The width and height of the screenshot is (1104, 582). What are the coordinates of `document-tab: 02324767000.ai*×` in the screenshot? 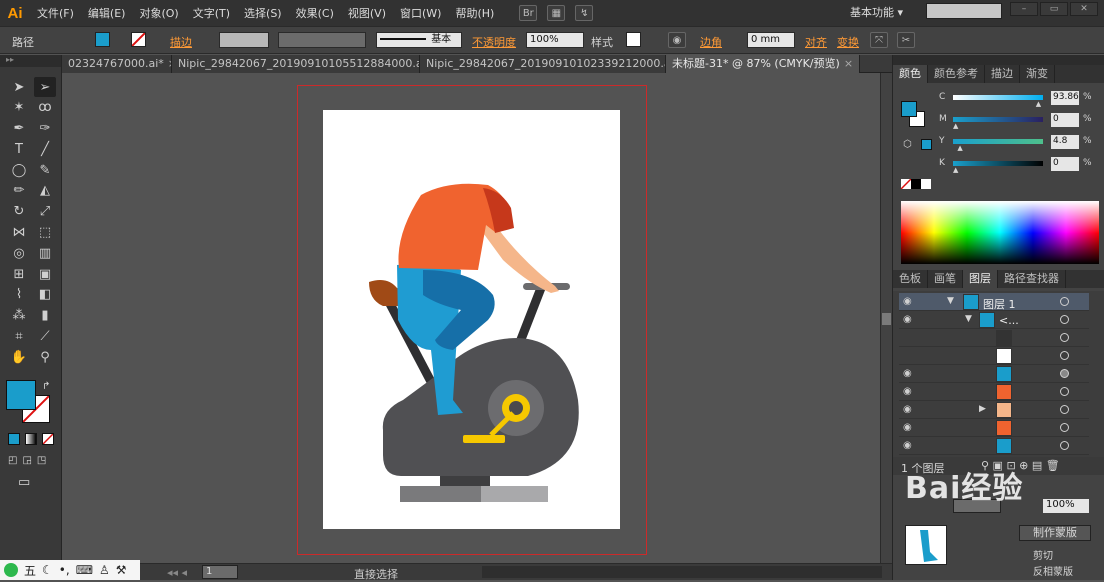 It's located at (117, 64).